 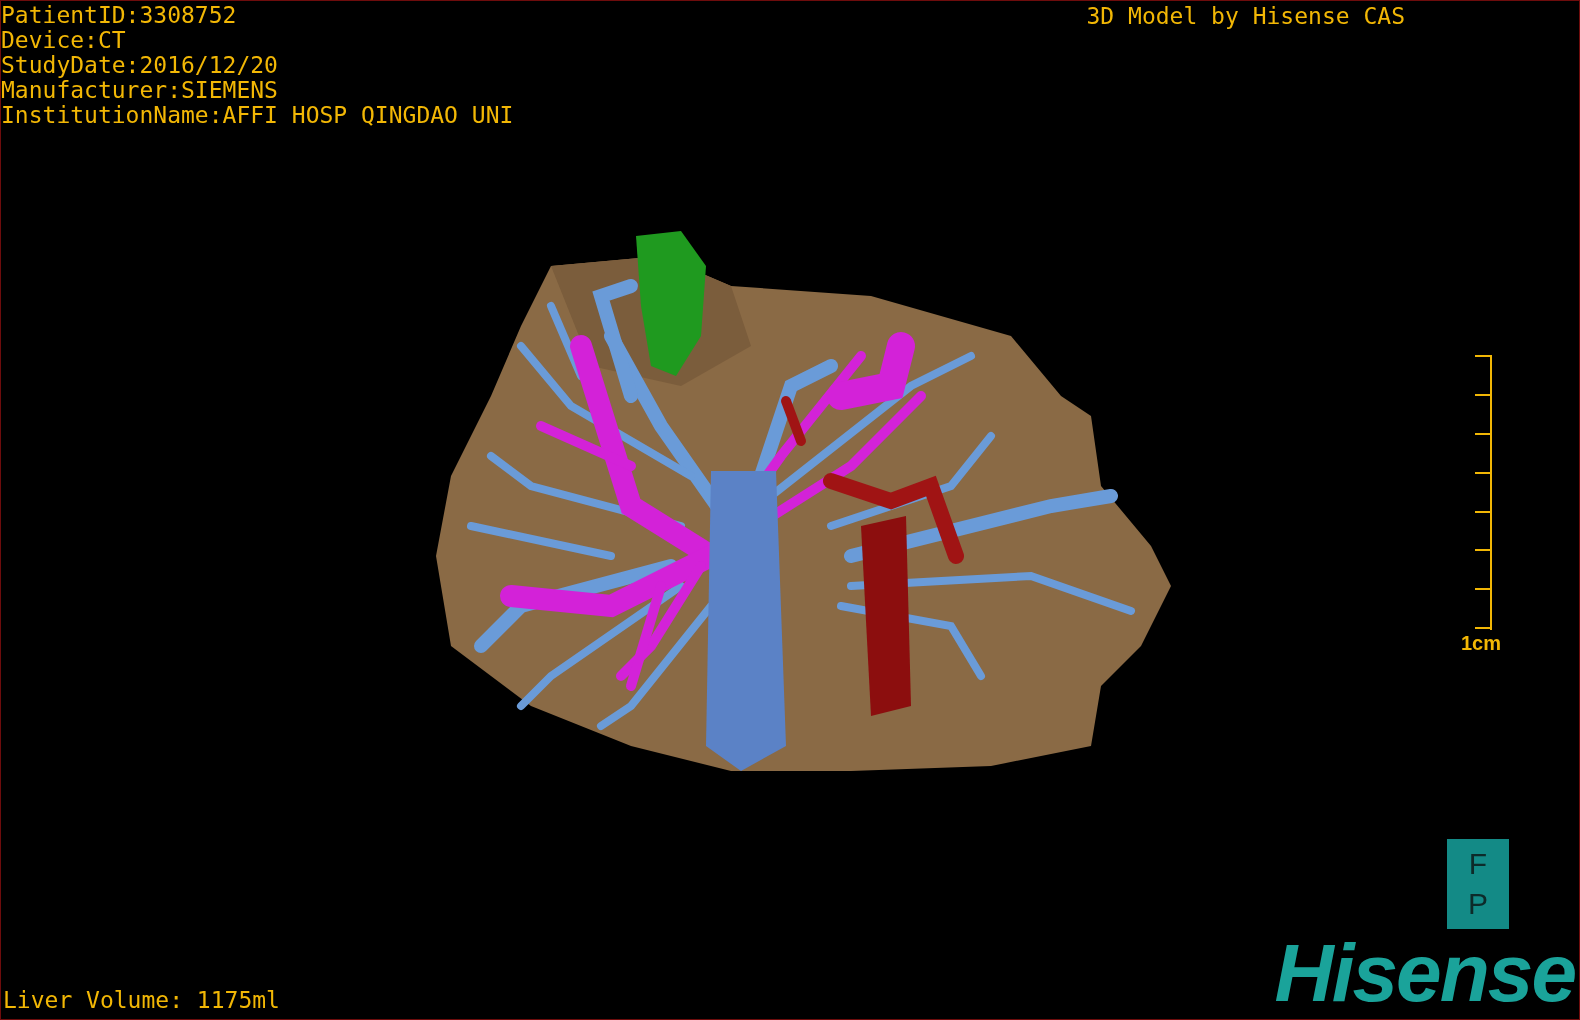 I want to click on info-line: InstitutionName:AFFI HOSP QINGDAO UNI, so click(x=257, y=115).